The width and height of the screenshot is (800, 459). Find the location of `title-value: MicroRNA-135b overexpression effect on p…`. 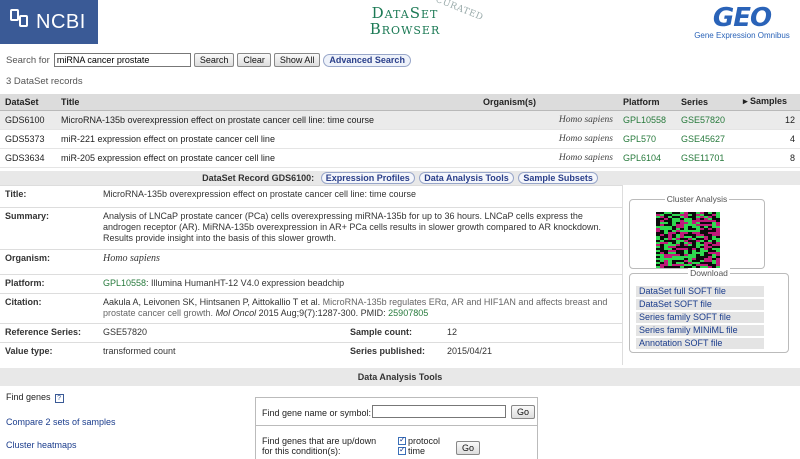

title-value: MicroRNA-135b overexpression effect on p… is located at coordinates (259, 194).